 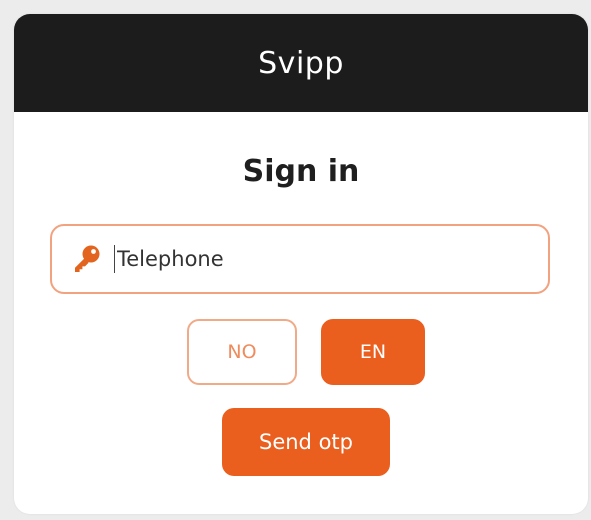 I want to click on send-otp-row: Send otp, so click(x=301, y=442).